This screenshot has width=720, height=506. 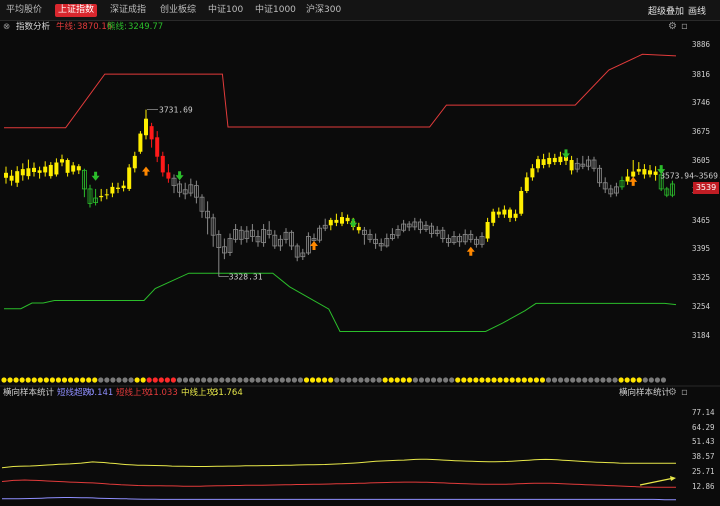 What do you see at coordinates (703, 412) in the screenshot?
I see `sub-y-axis-label: 77.14` at bounding box center [703, 412].